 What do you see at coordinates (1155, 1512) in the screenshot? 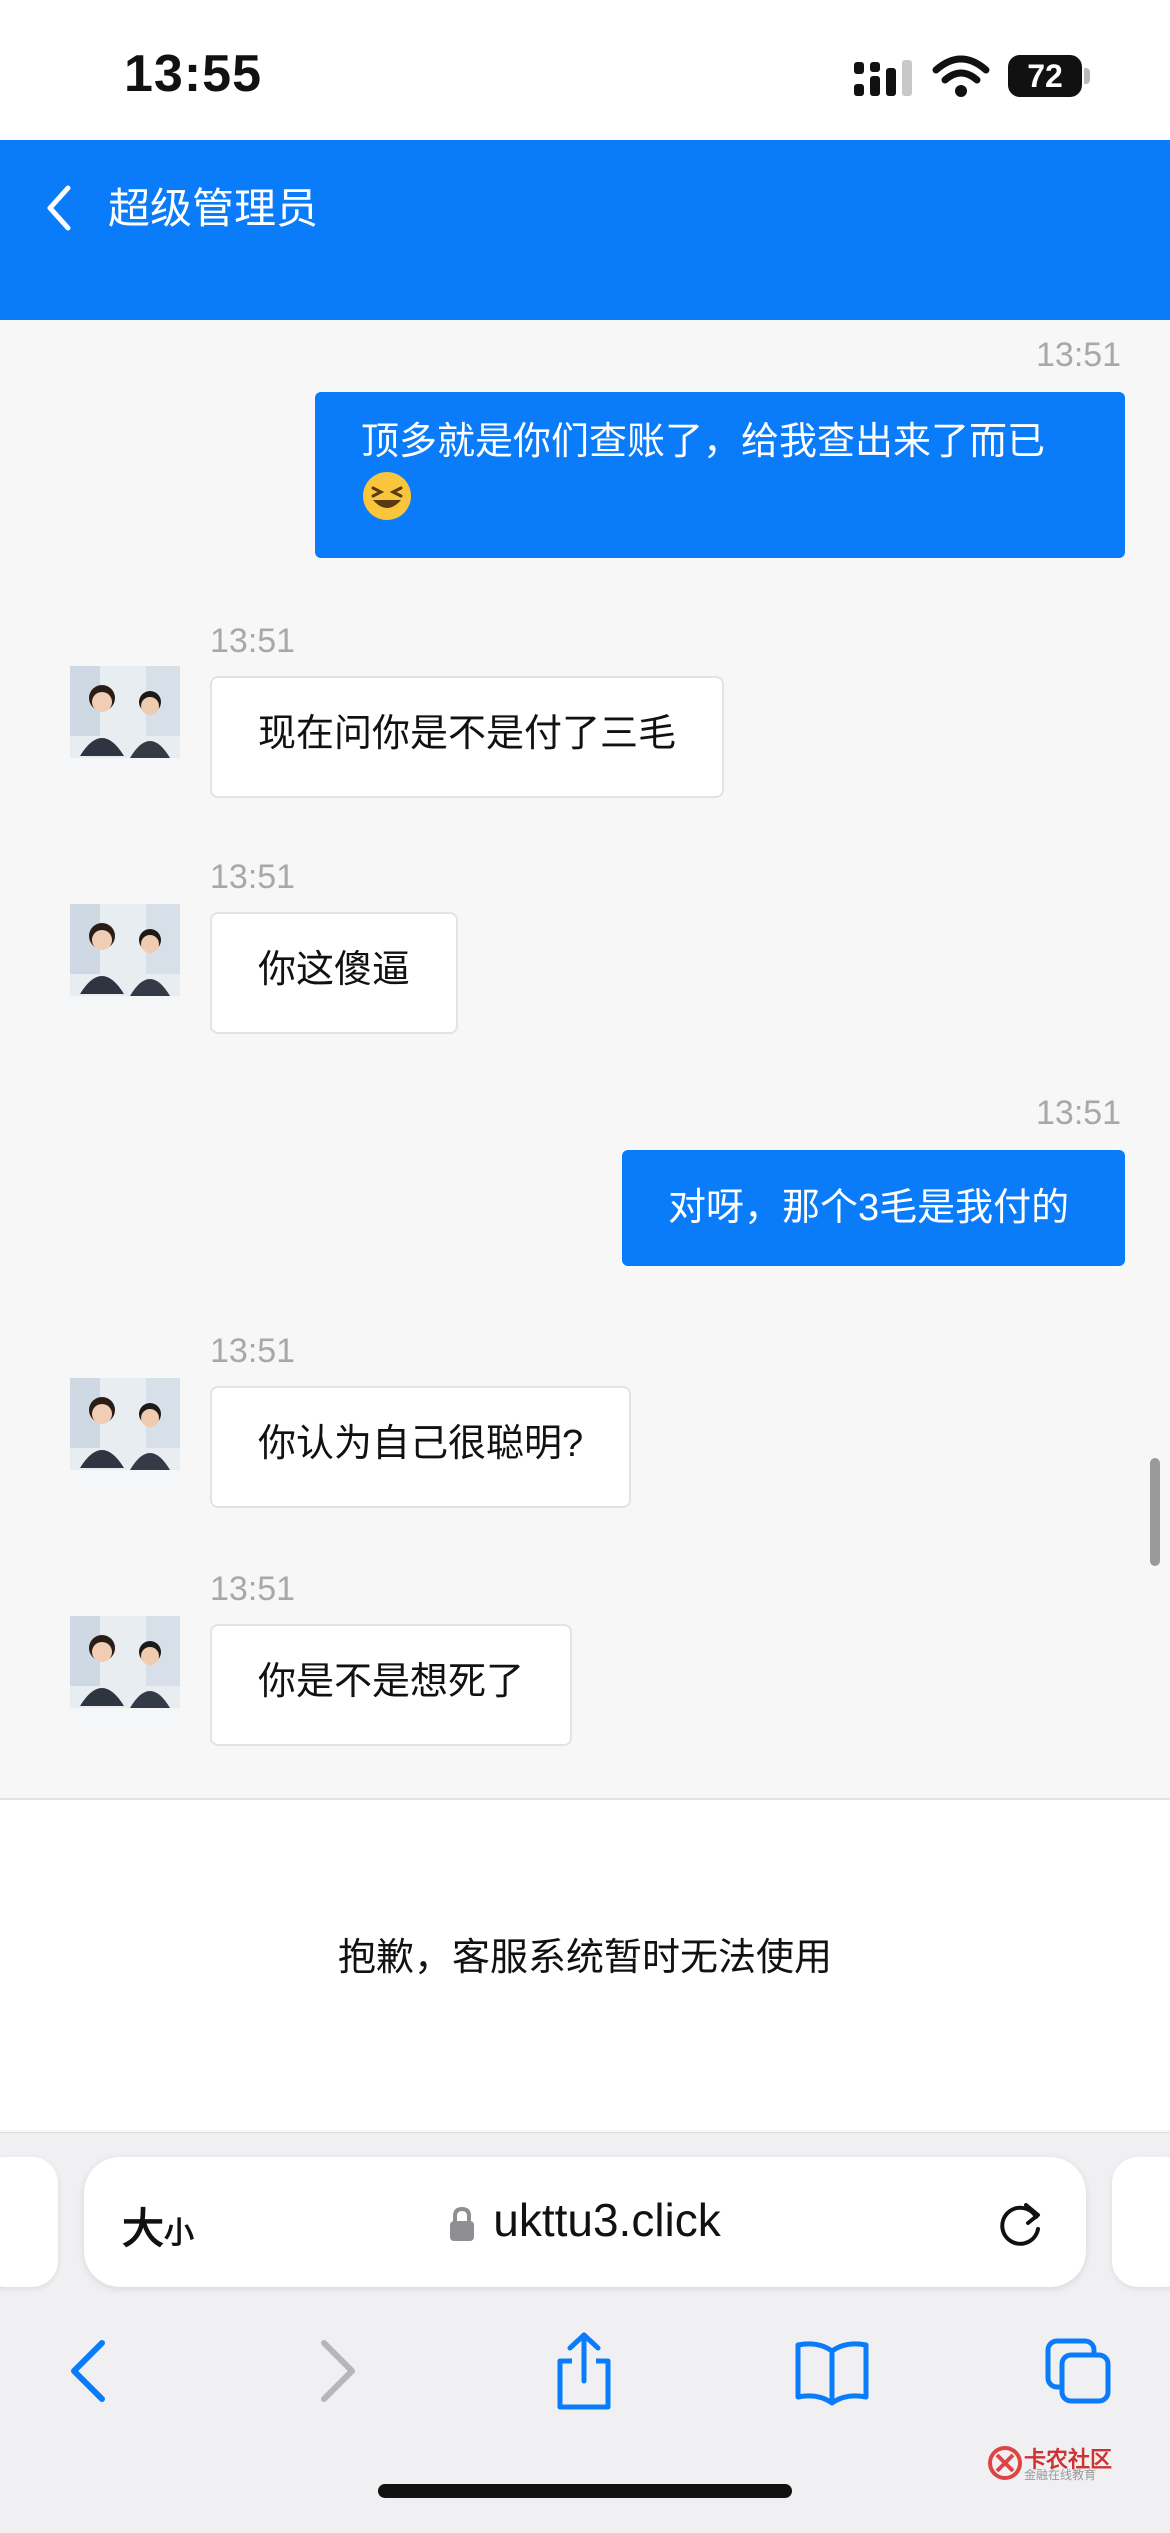
I see `scrollbar` at bounding box center [1155, 1512].